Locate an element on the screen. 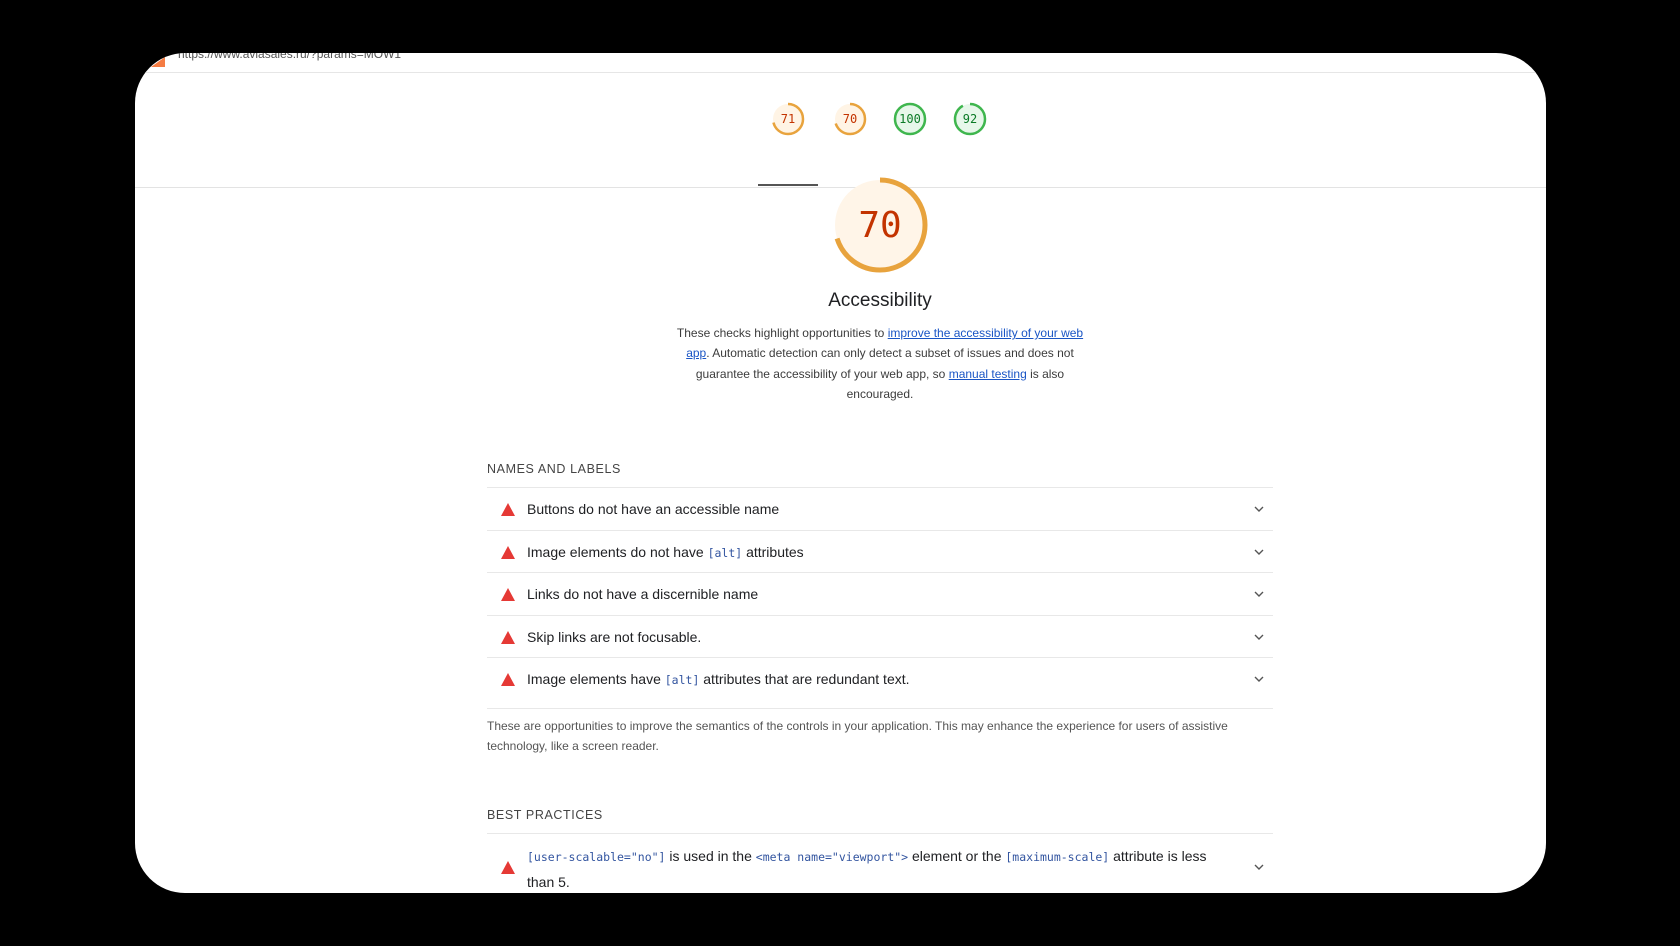 The height and width of the screenshot is (946, 1680). manual-testing-link: manual testing is located at coordinates (988, 374).